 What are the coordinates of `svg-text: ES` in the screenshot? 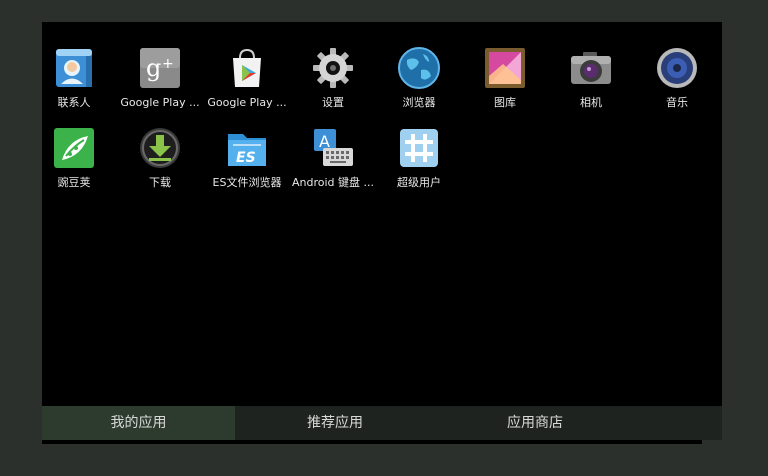 It's located at (246, 158).